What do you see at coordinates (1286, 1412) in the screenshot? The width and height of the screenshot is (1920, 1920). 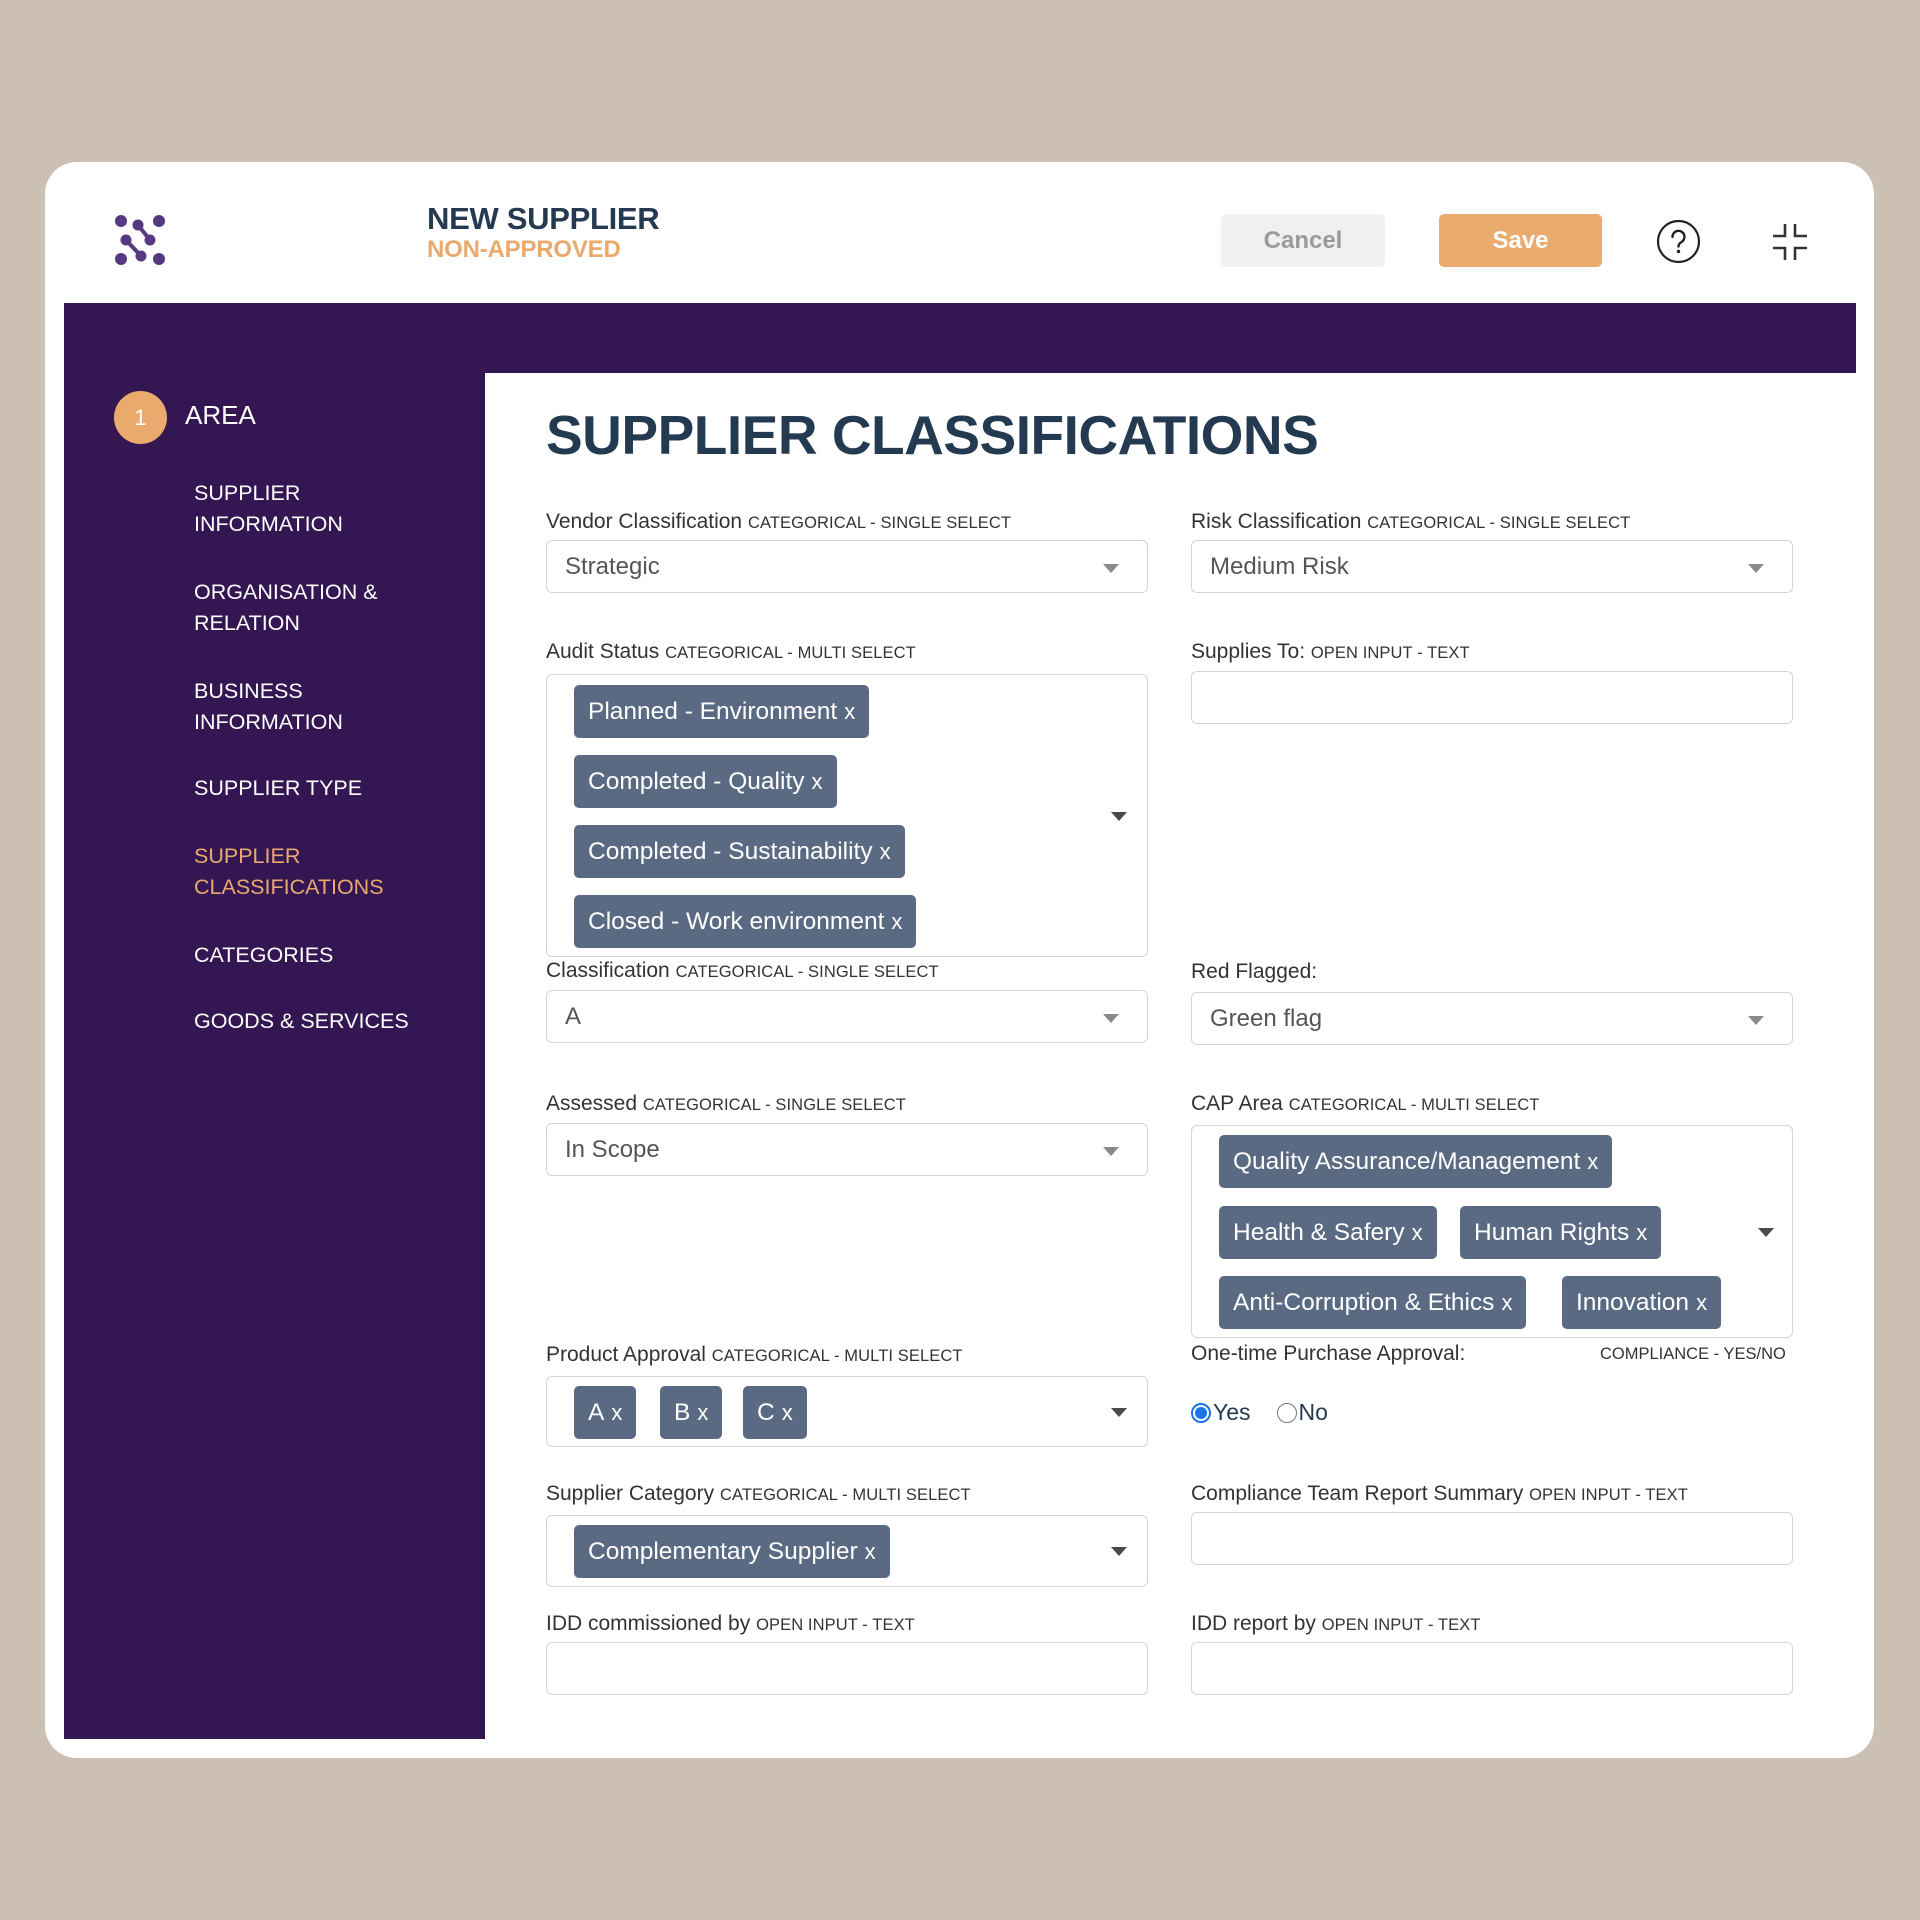 I see `radio-unchecked-icon` at bounding box center [1286, 1412].